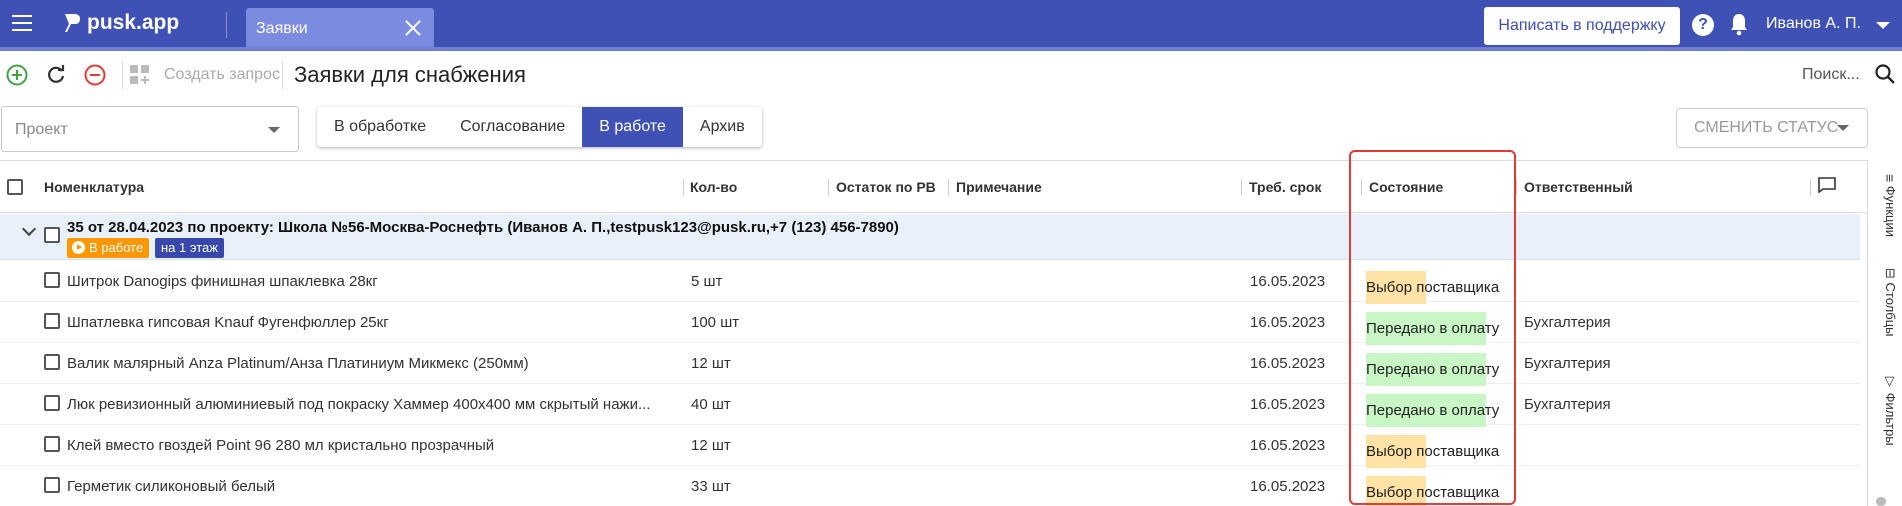 The image size is (1902, 506). Describe the element at coordinates (380, 127) in the screenshot. I see `tab-processing: В обработке` at that location.